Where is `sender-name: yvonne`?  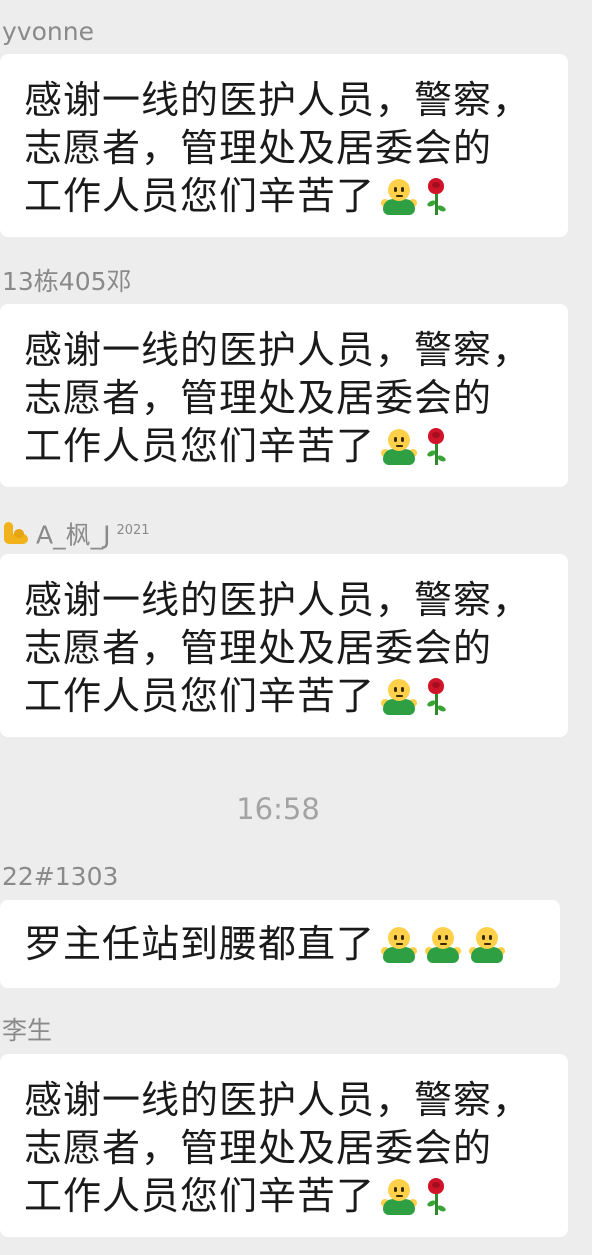 sender-name: yvonne is located at coordinates (48, 32).